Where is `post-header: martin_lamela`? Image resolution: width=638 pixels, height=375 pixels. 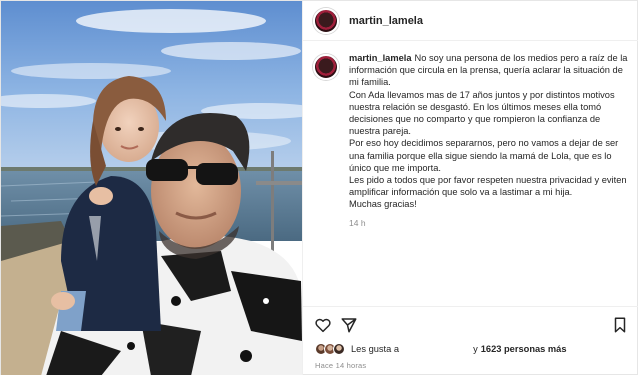
post-header: martin_lamela is located at coordinates (470, 21).